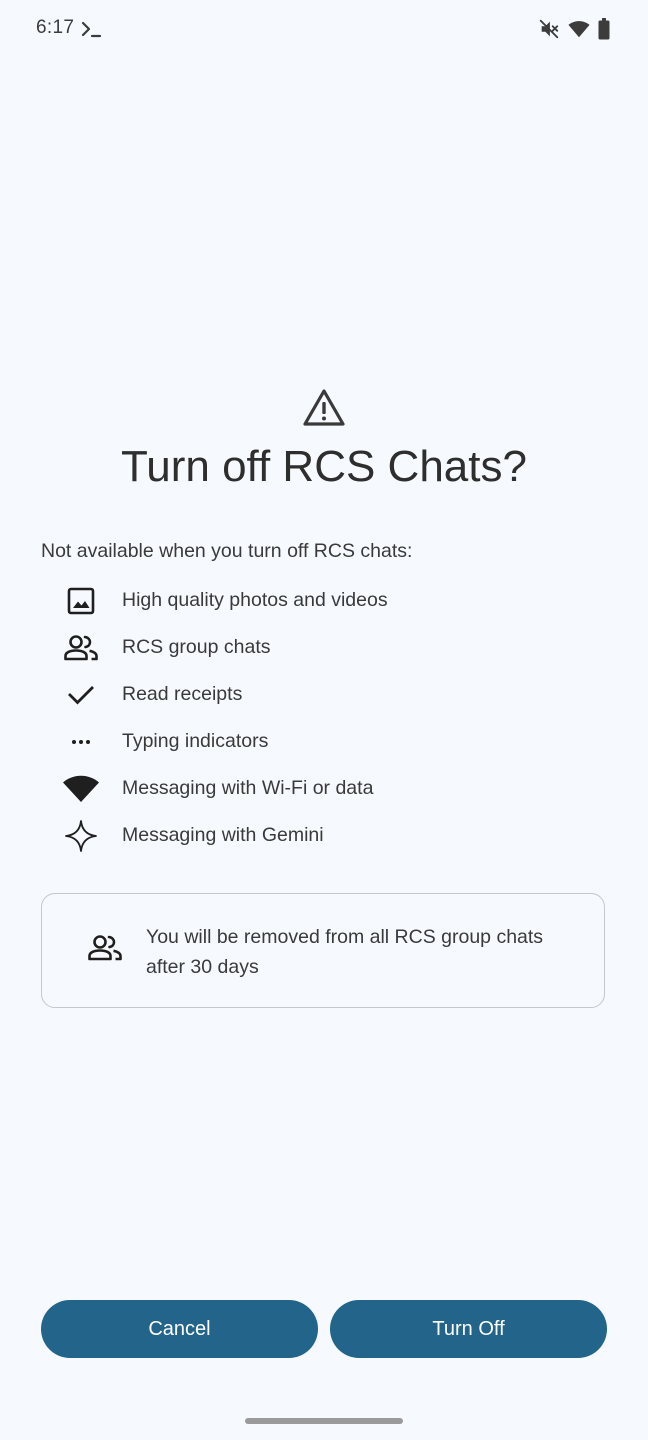  I want to click on feature-label: RCS group chats, so click(196, 647).